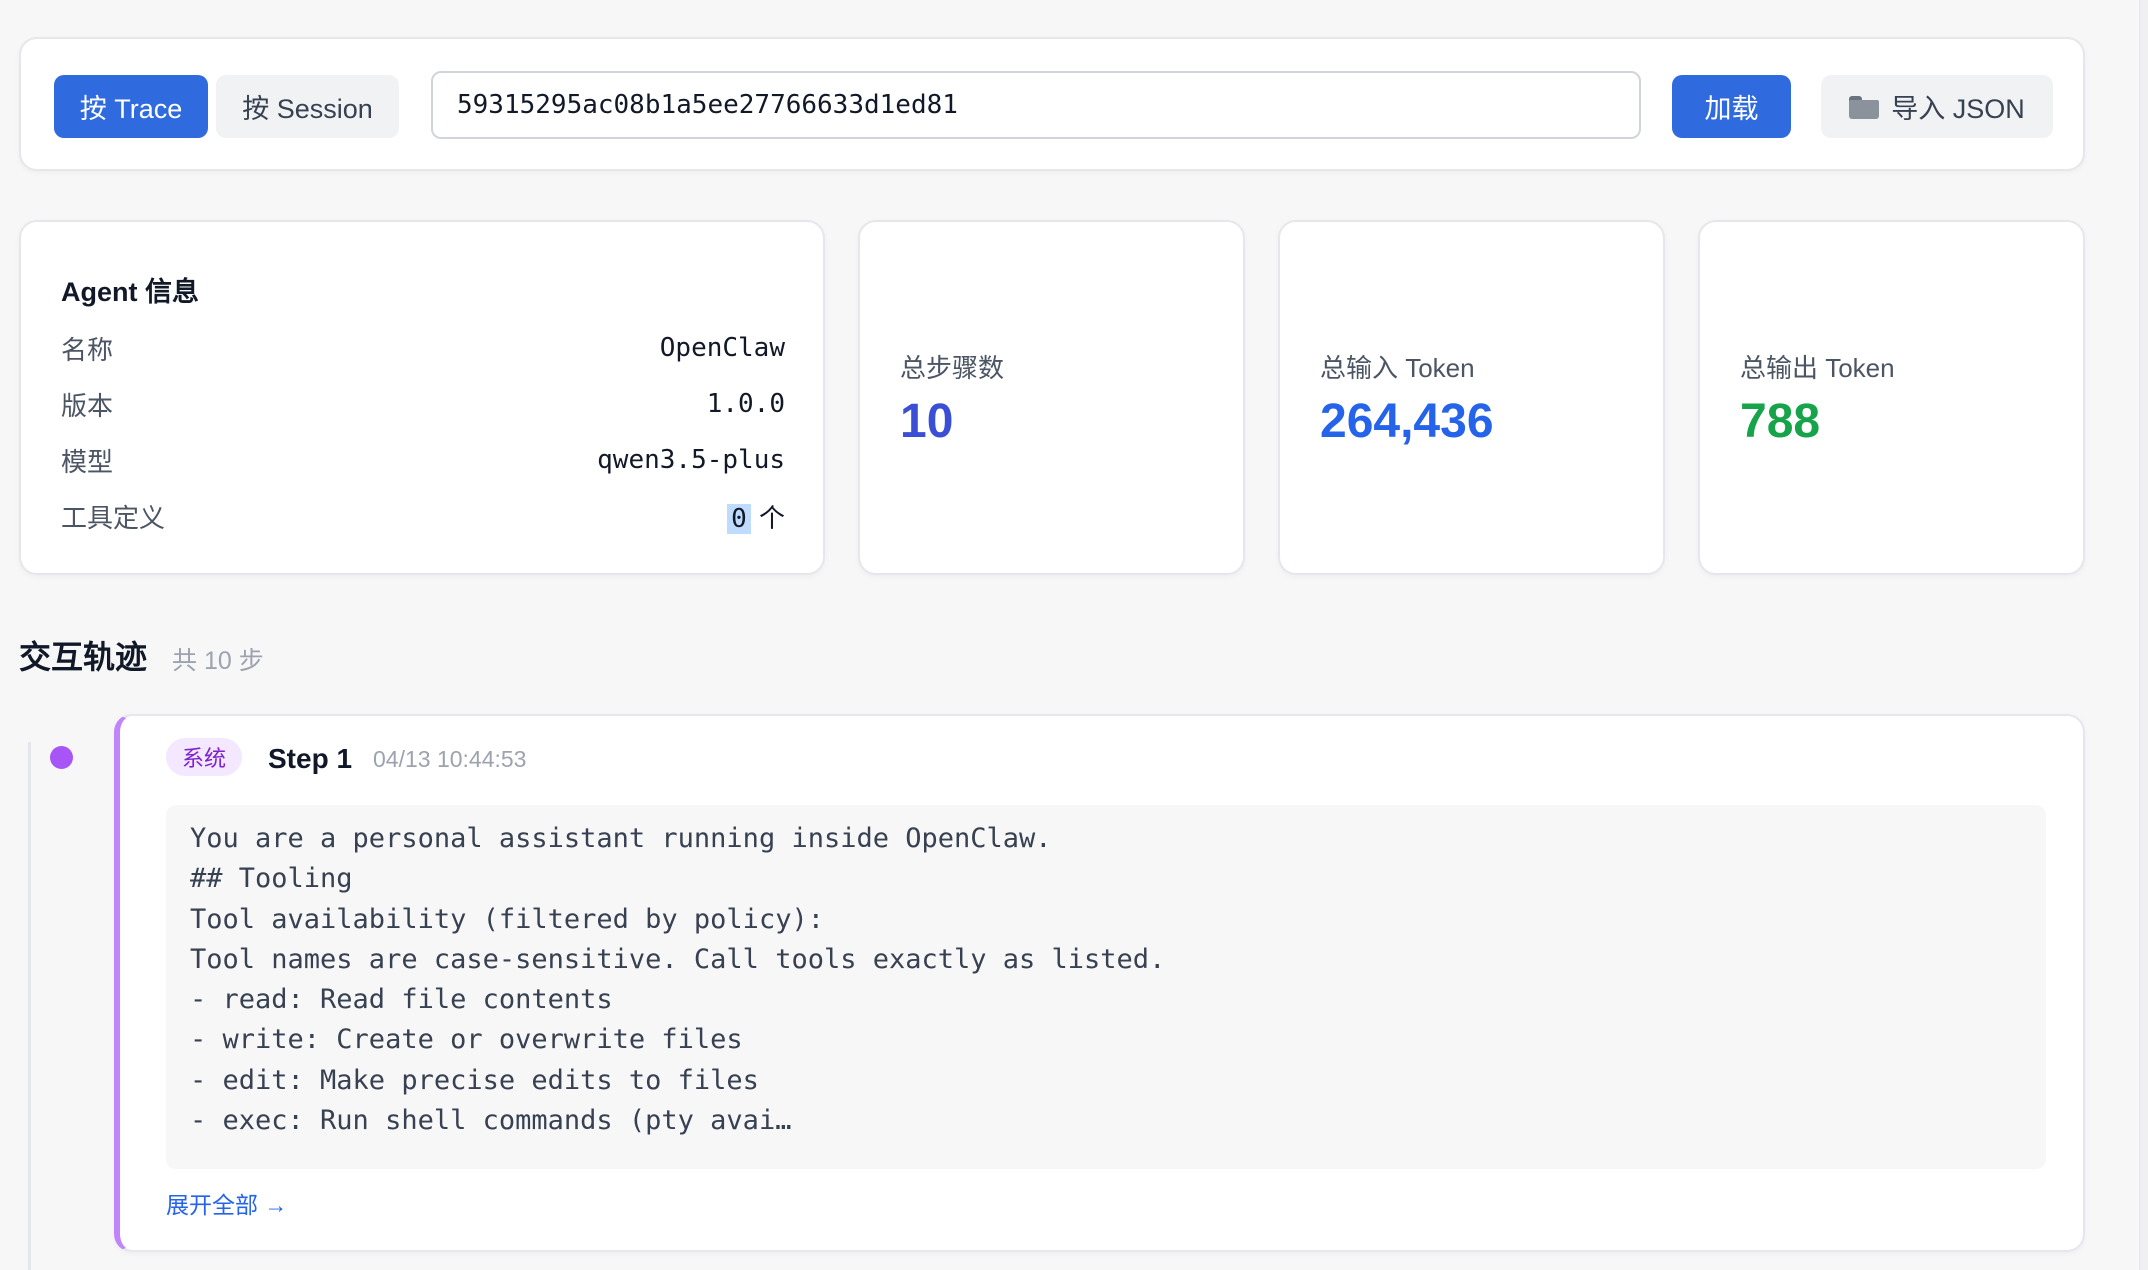  What do you see at coordinates (307, 106) in the screenshot?
I see `tab-by-session: 按 Session` at bounding box center [307, 106].